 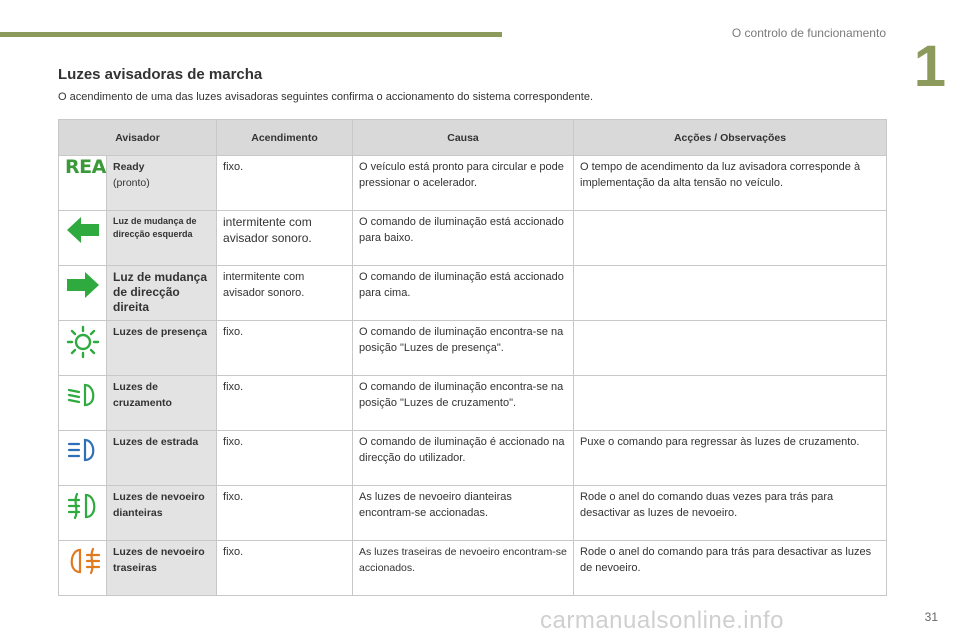 What do you see at coordinates (161, 458) in the screenshot?
I see `warning-name: Luzes de estrada` at bounding box center [161, 458].